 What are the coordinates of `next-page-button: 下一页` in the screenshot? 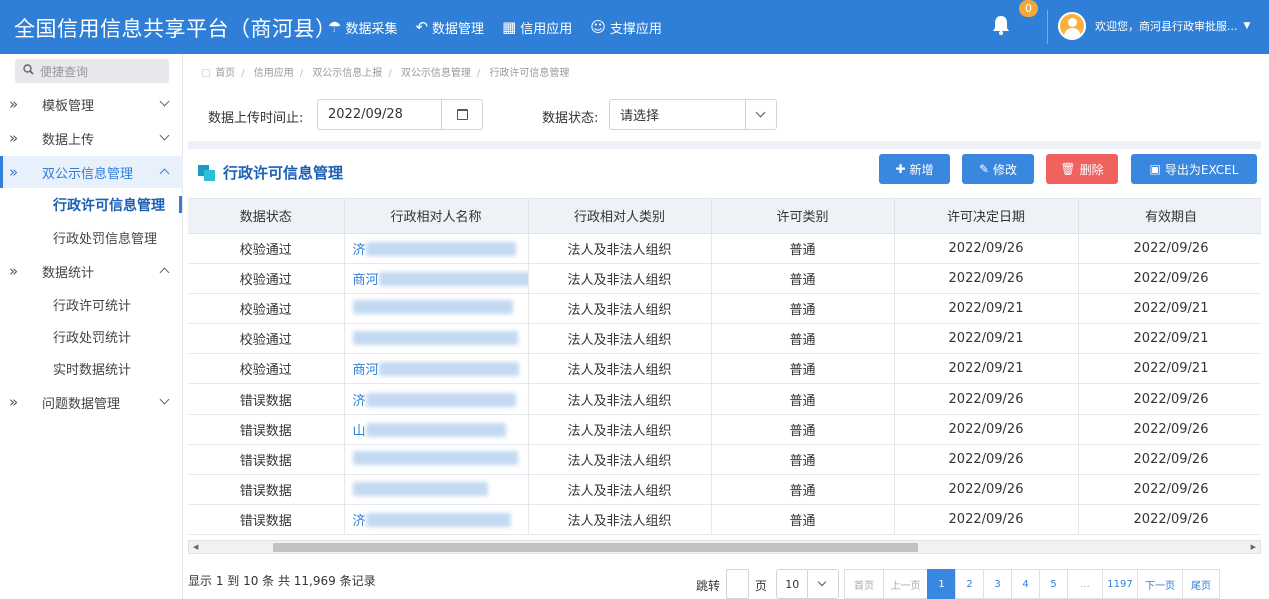 It's located at (1160, 584).